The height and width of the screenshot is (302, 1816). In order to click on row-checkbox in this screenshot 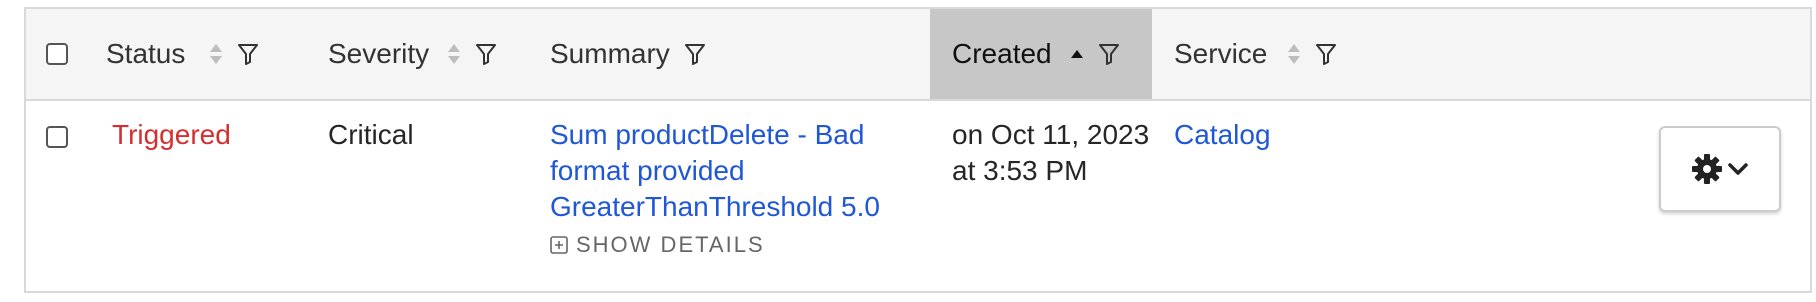, I will do `click(57, 137)`.